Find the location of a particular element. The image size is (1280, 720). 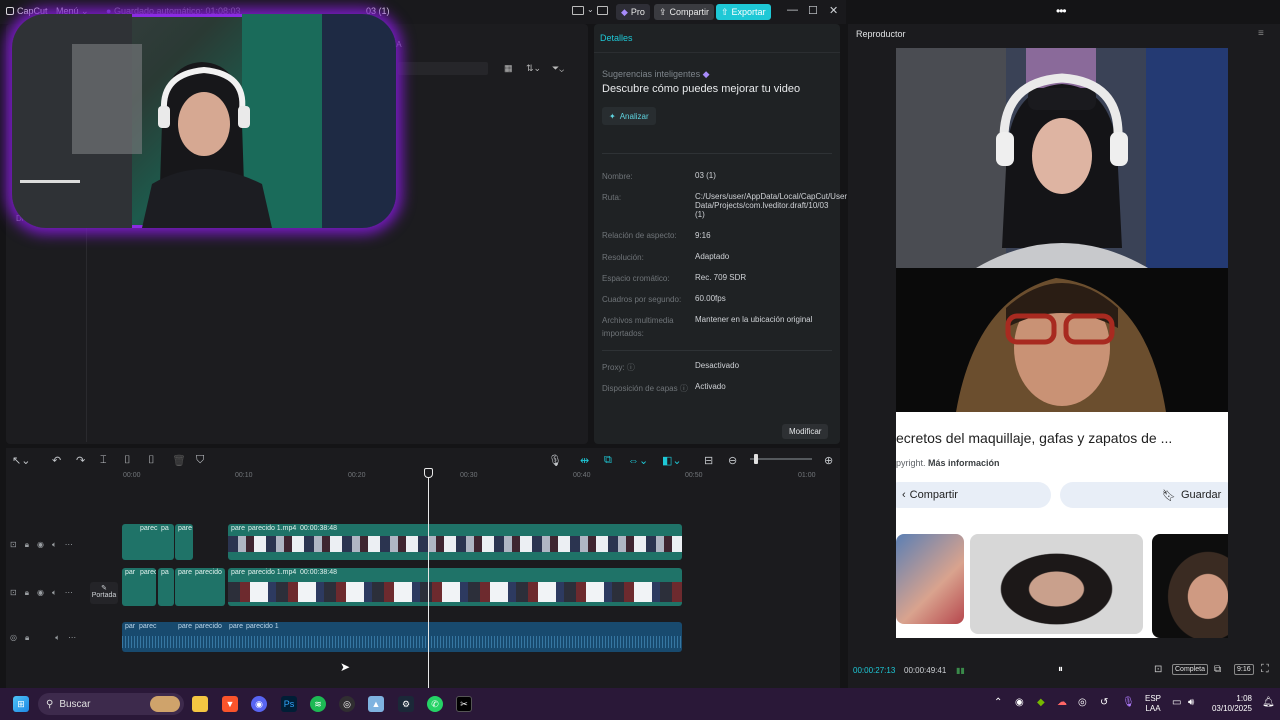

tray-obs-icon: ◎ is located at coordinates (1082, 702).